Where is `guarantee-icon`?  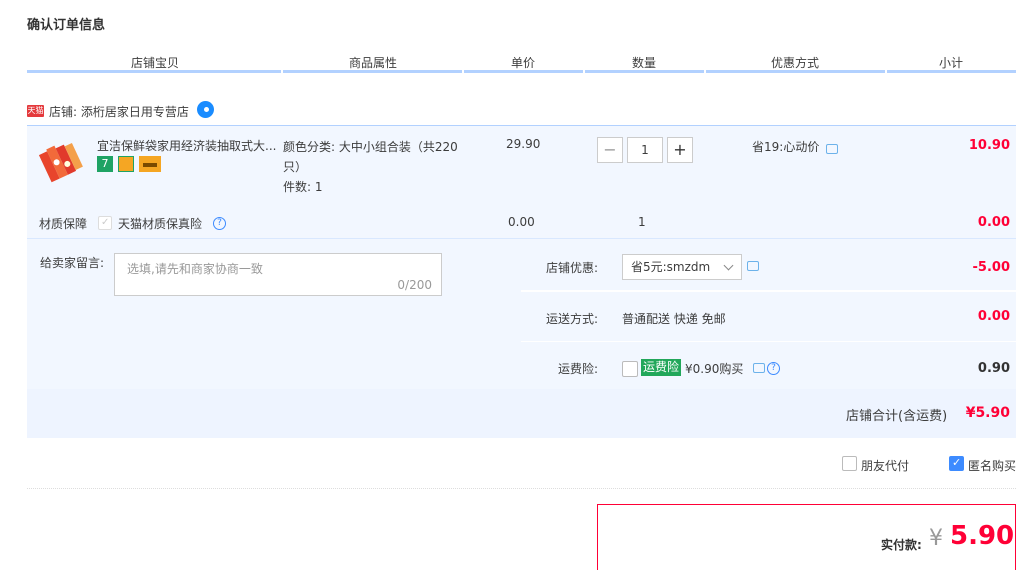 guarantee-icon is located at coordinates (126, 164).